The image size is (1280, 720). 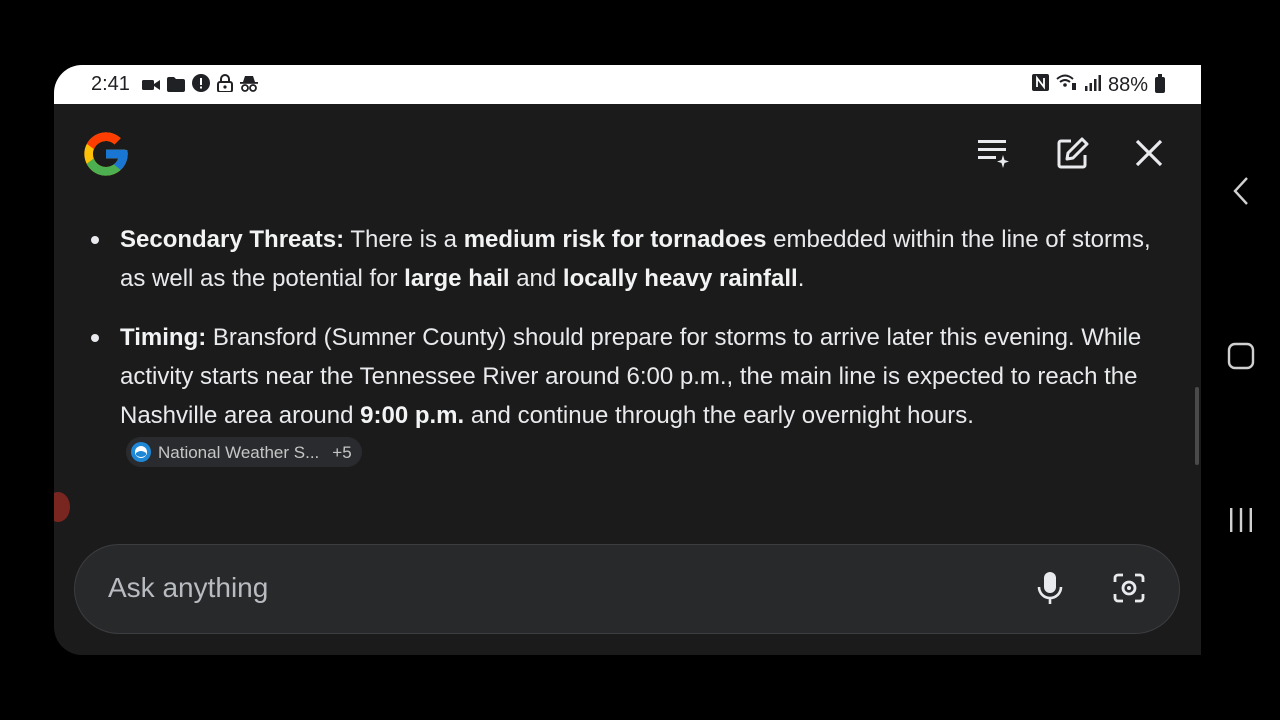 I want to click on item-label: Timing:, so click(x=163, y=337).